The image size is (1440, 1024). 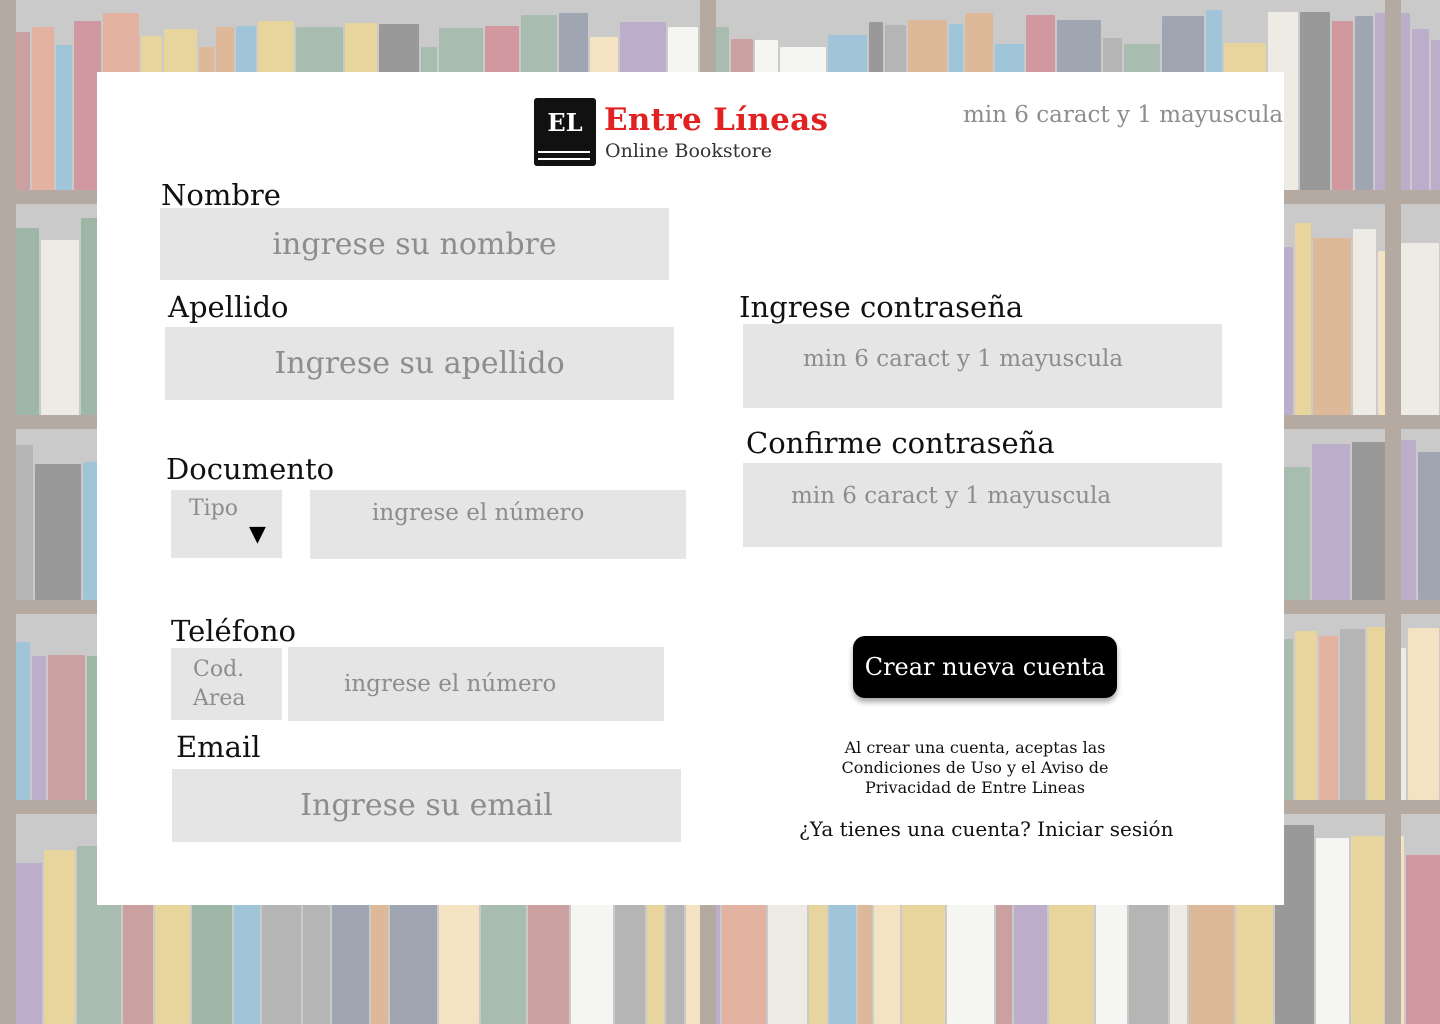 I want to click on apellido-input: Ingrese su apellido, so click(x=419, y=363).